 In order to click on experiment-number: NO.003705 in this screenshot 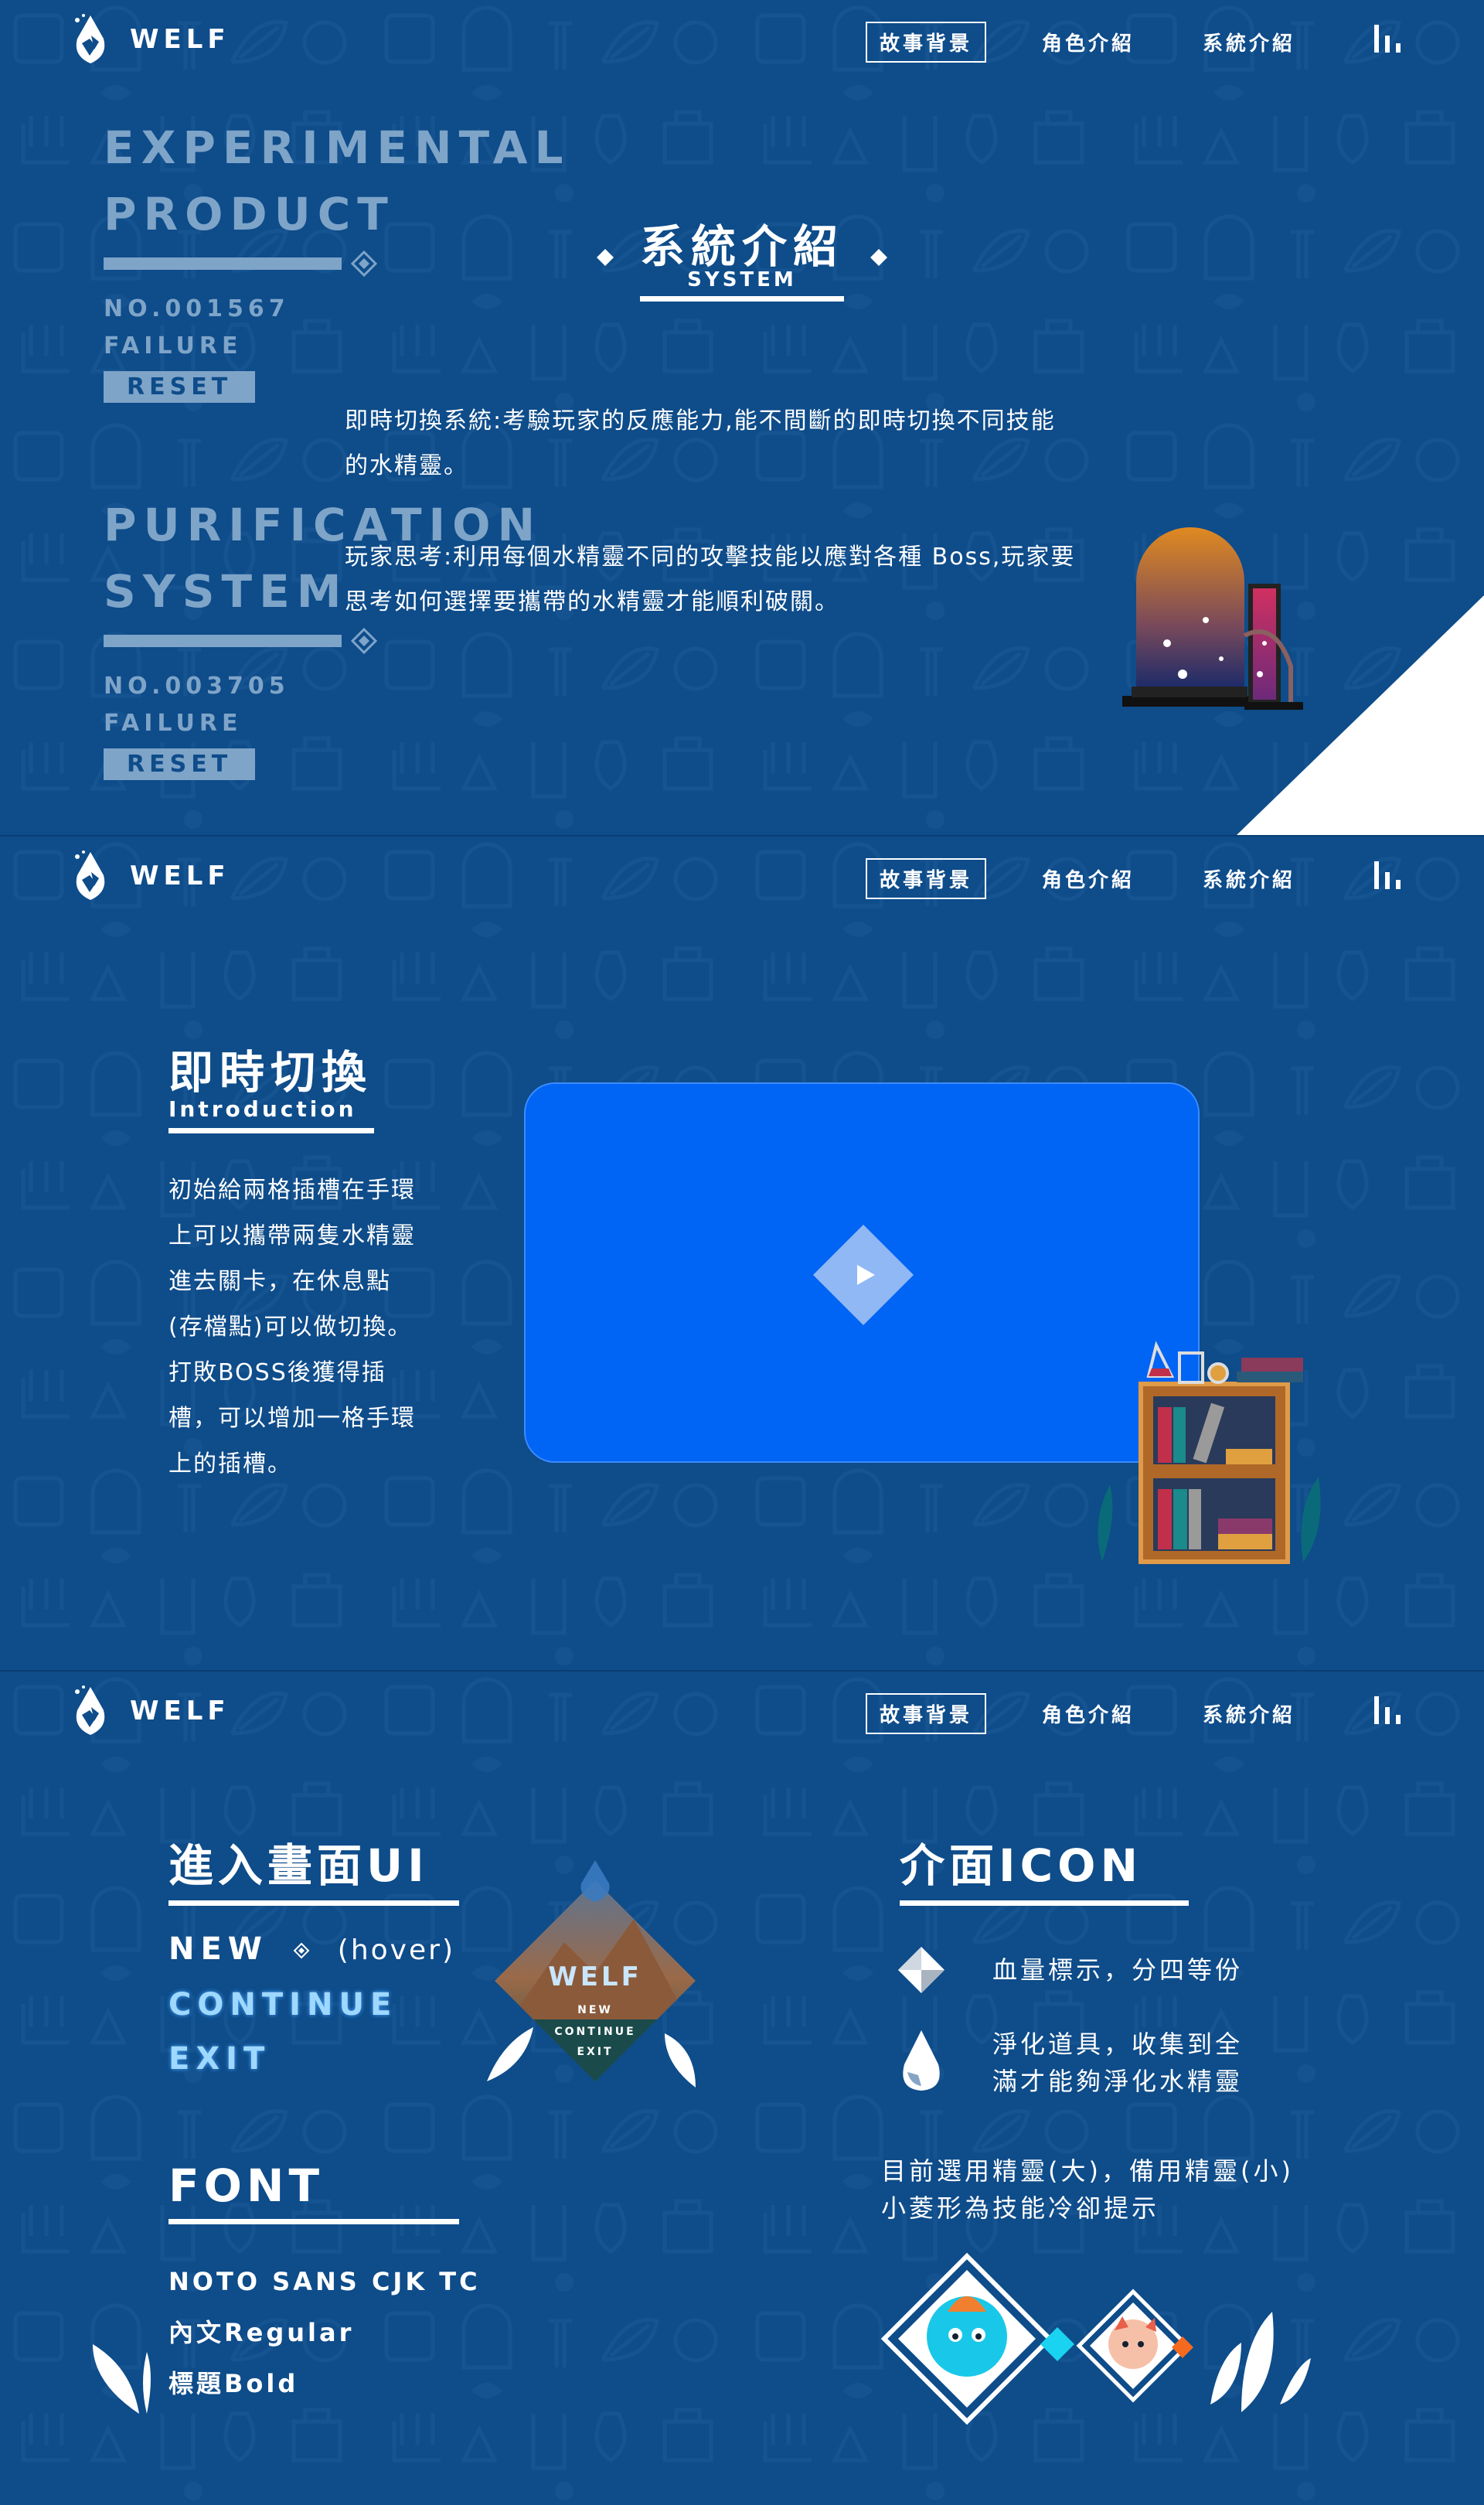, I will do `click(197, 686)`.